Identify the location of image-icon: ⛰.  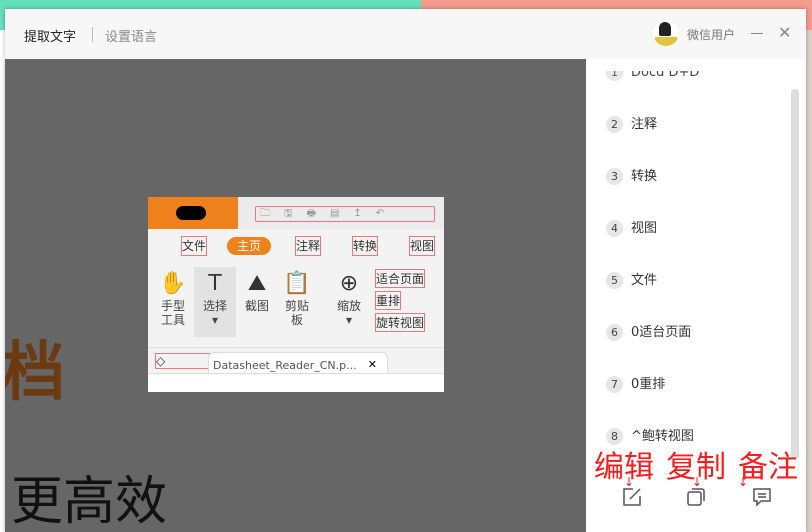
(257, 283).